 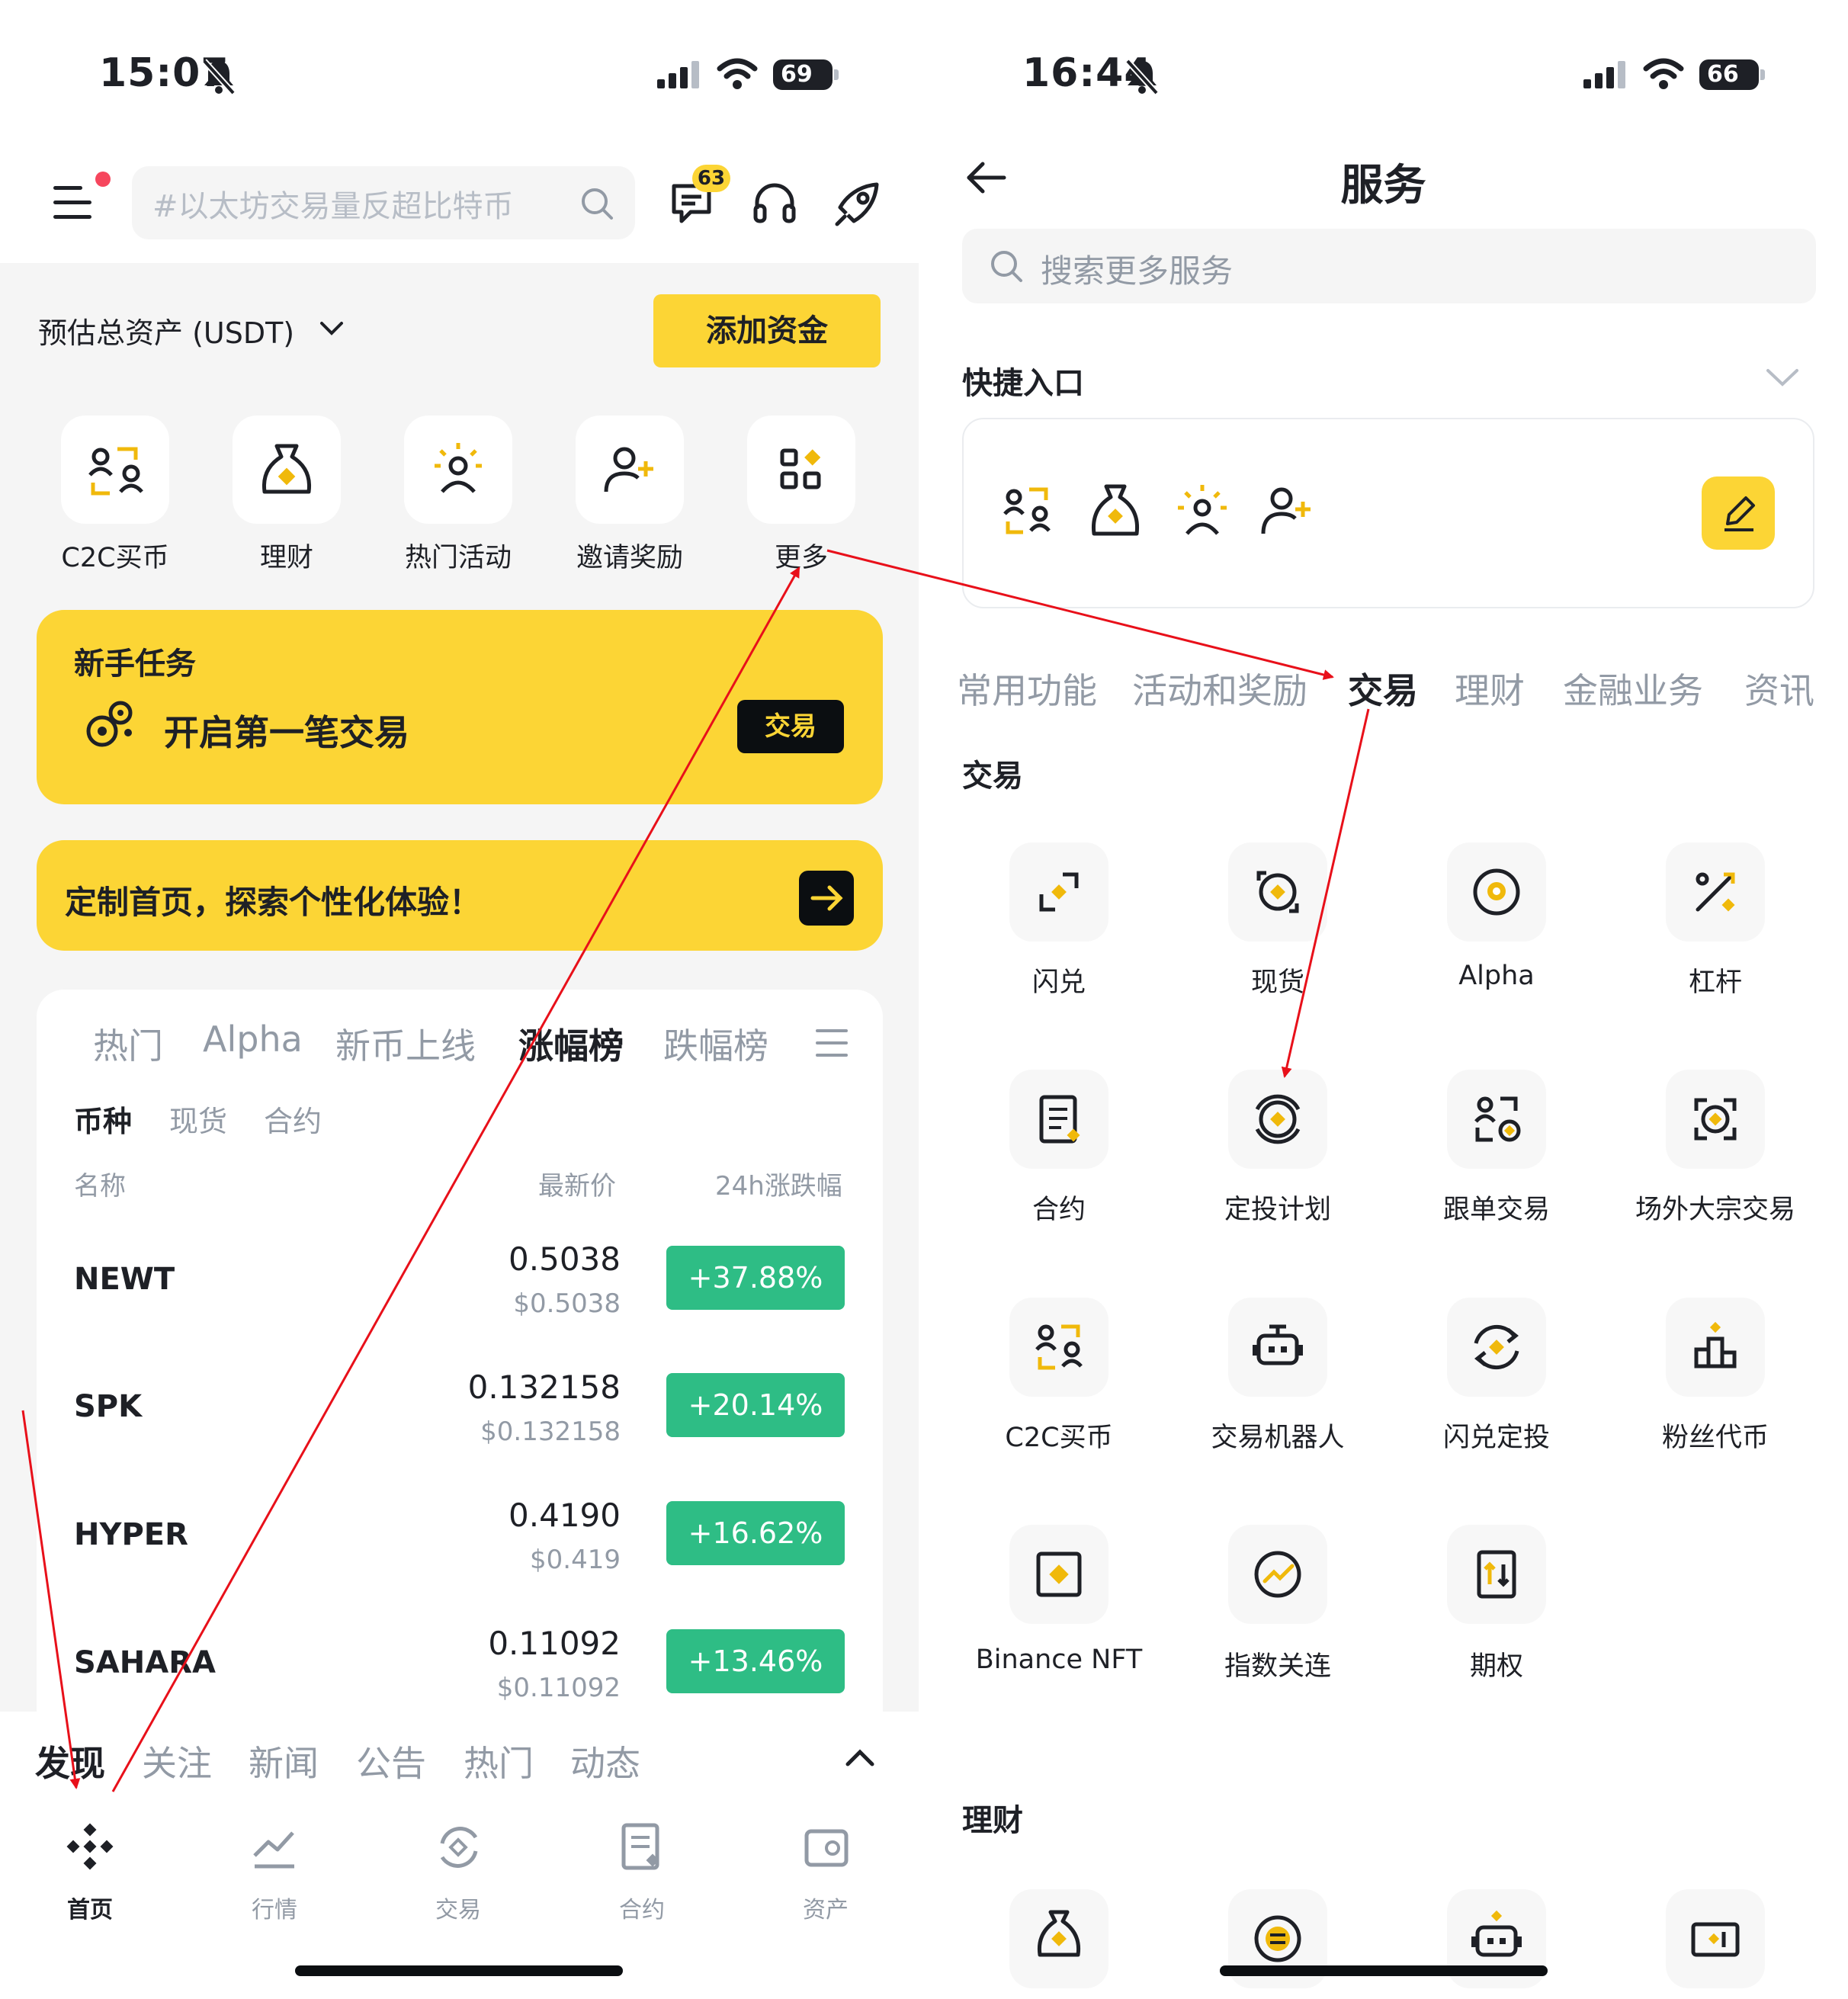 What do you see at coordinates (1326, 893) in the screenshot?
I see `annotation-arrow-to-auto-invest` at bounding box center [1326, 893].